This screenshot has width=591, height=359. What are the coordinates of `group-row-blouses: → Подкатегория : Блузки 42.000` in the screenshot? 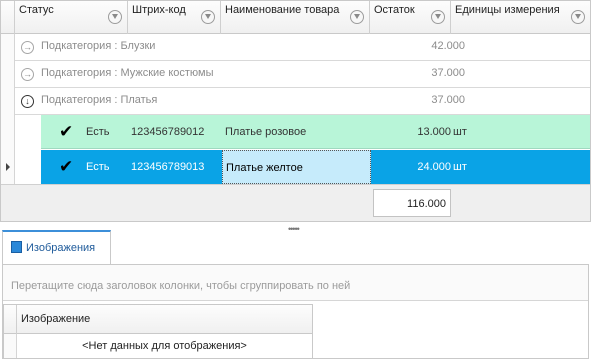 It's located at (302, 47).